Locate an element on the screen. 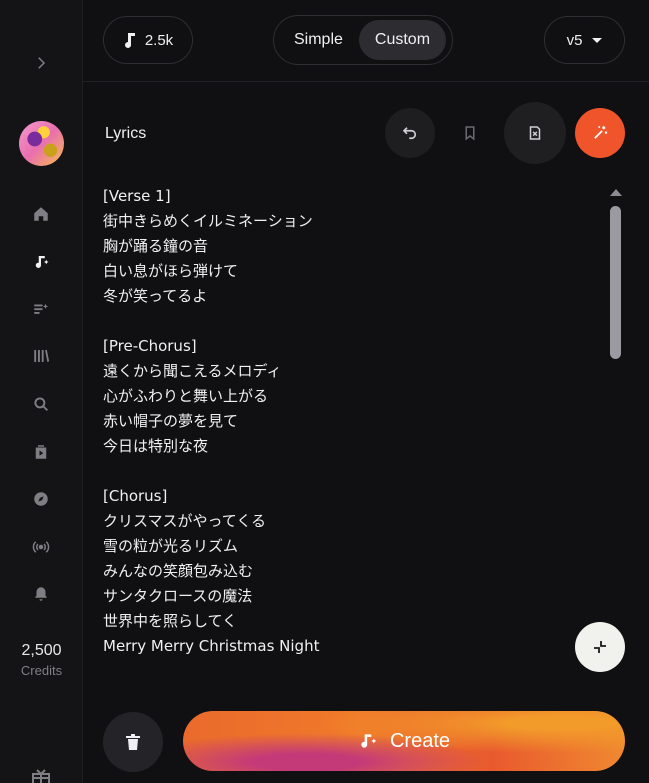  top-bar: 2.5k Simple Custom v5 is located at coordinates (366, 41).